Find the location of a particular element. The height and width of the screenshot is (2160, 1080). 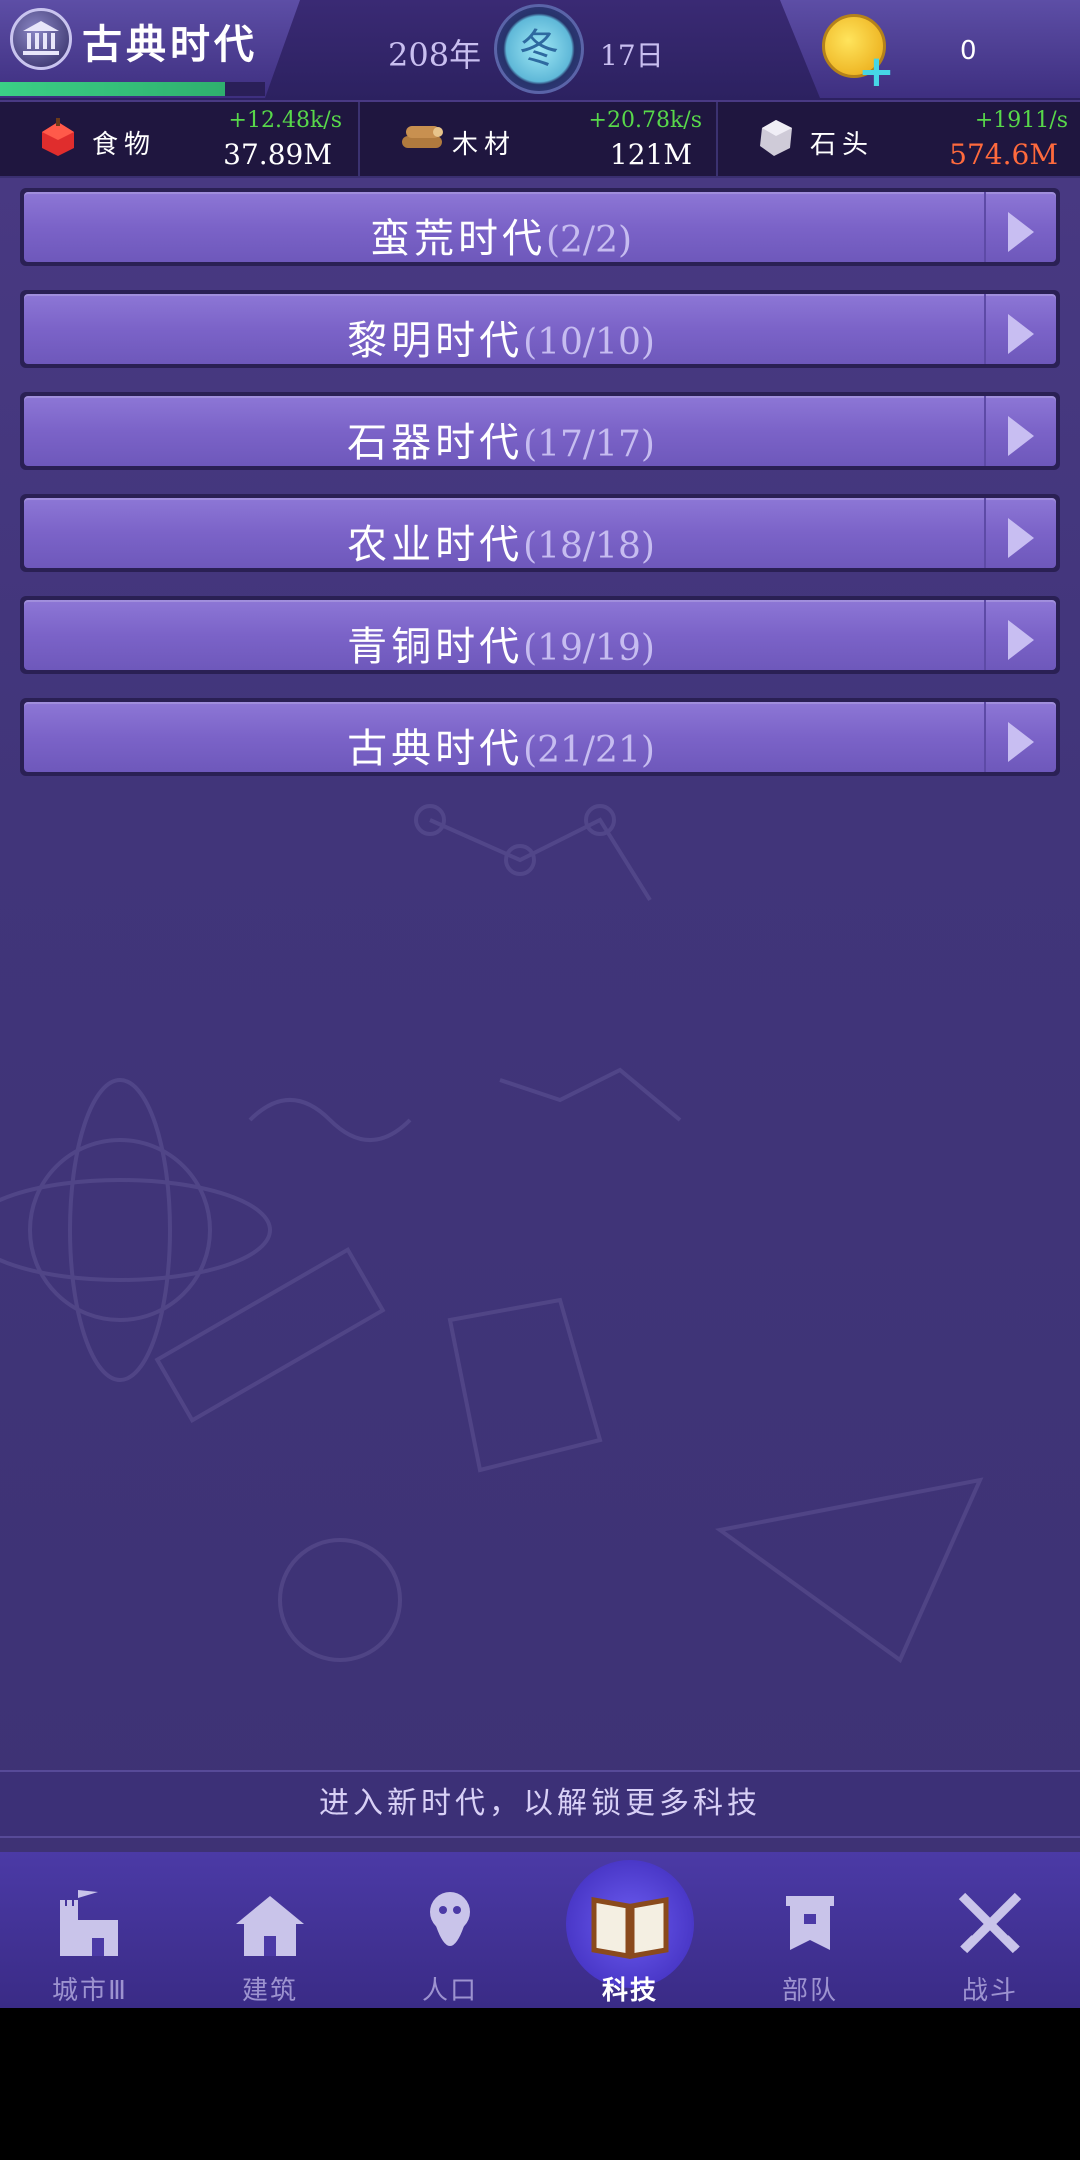

resource-amount: 121M is located at coordinates (650, 154).